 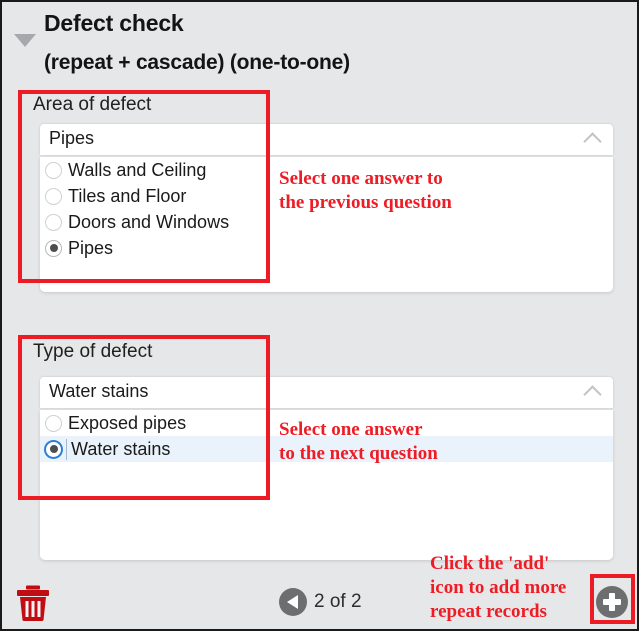 What do you see at coordinates (338, 601) in the screenshot?
I see `pager-count-label: 2 of 2` at bounding box center [338, 601].